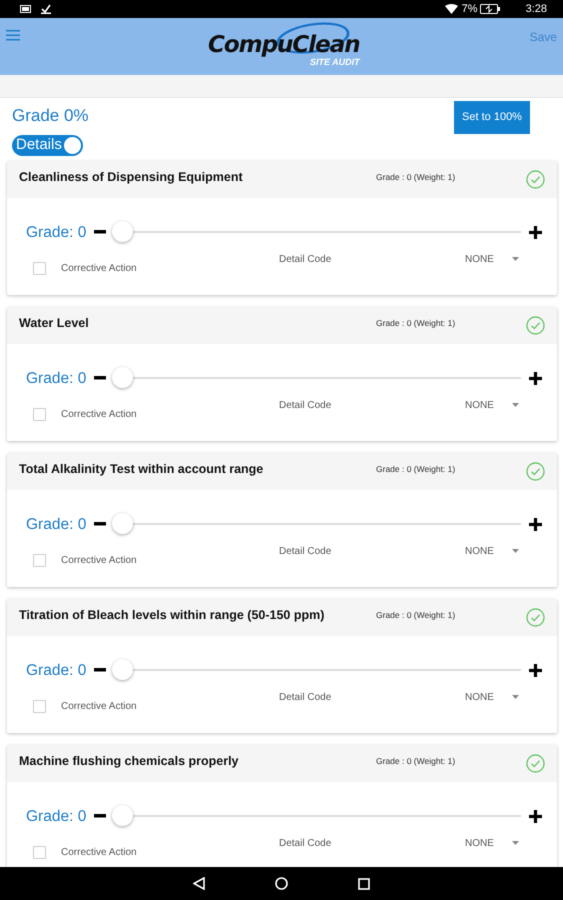 The width and height of the screenshot is (563, 900). Describe the element at coordinates (172, 615) in the screenshot. I see `item-title: Titration of Bleach levels within range (50-150 ppm)` at that location.